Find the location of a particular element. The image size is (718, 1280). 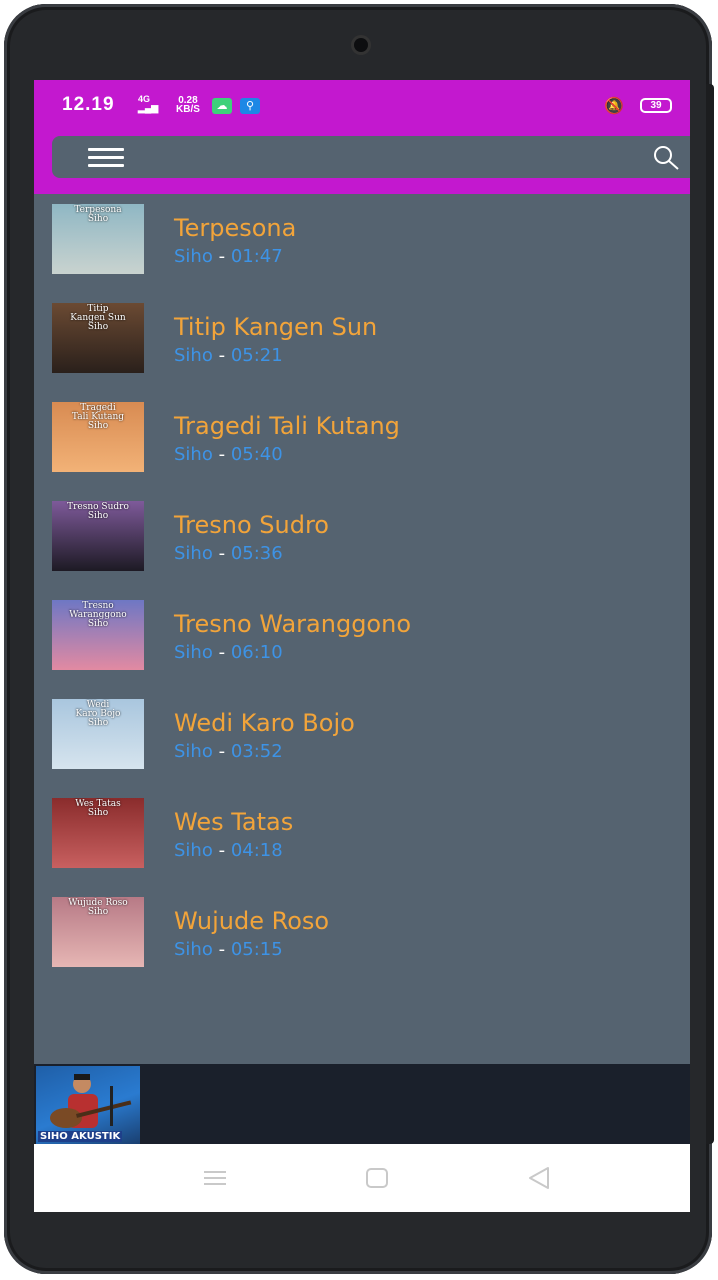

song-duration: 04:18 is located at coordinates (256, 850).